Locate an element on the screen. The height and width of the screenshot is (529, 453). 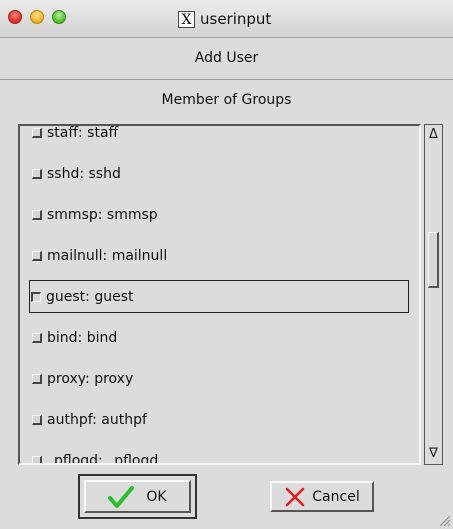
zoom-window-button is located at coordinates (59, 17).